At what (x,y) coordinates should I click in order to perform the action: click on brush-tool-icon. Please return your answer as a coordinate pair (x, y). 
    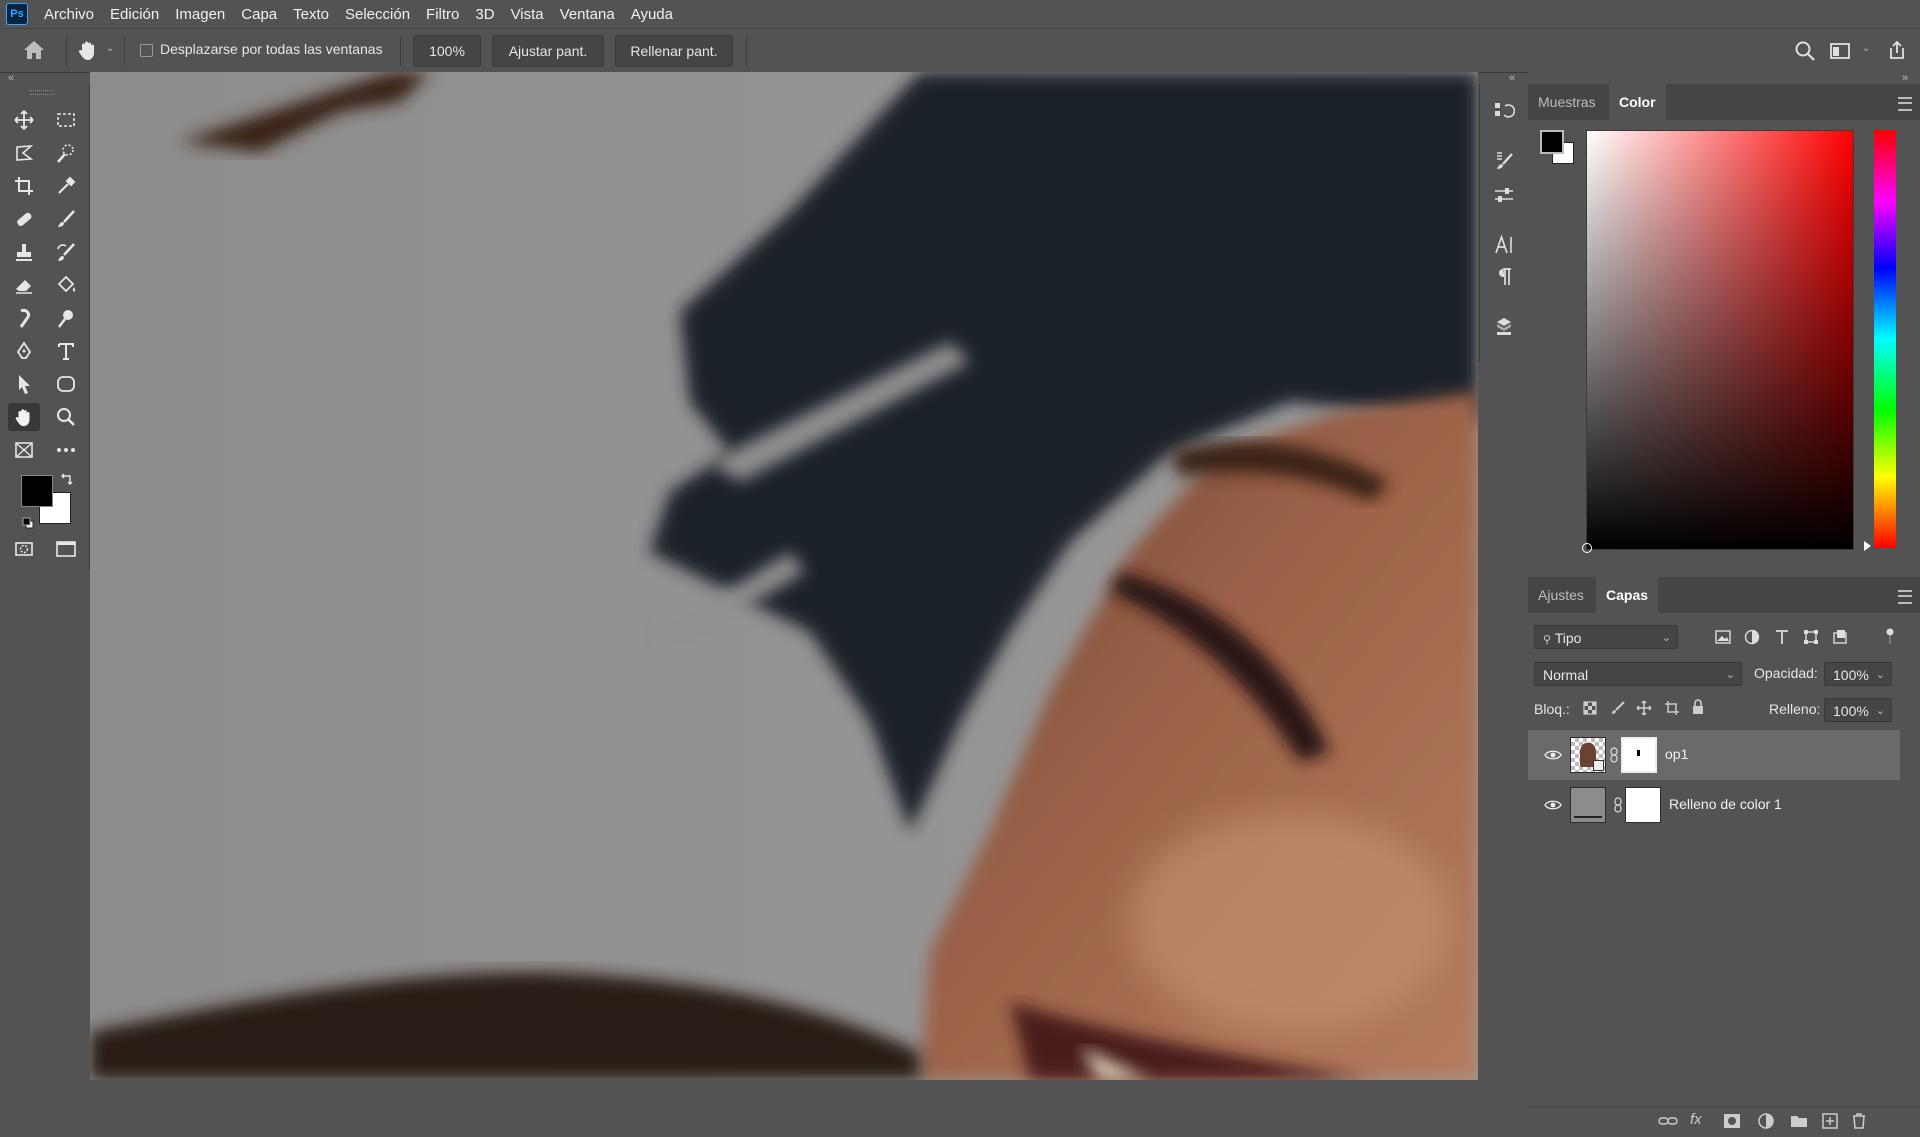
    Looking at the image, I should click on (66, 219).